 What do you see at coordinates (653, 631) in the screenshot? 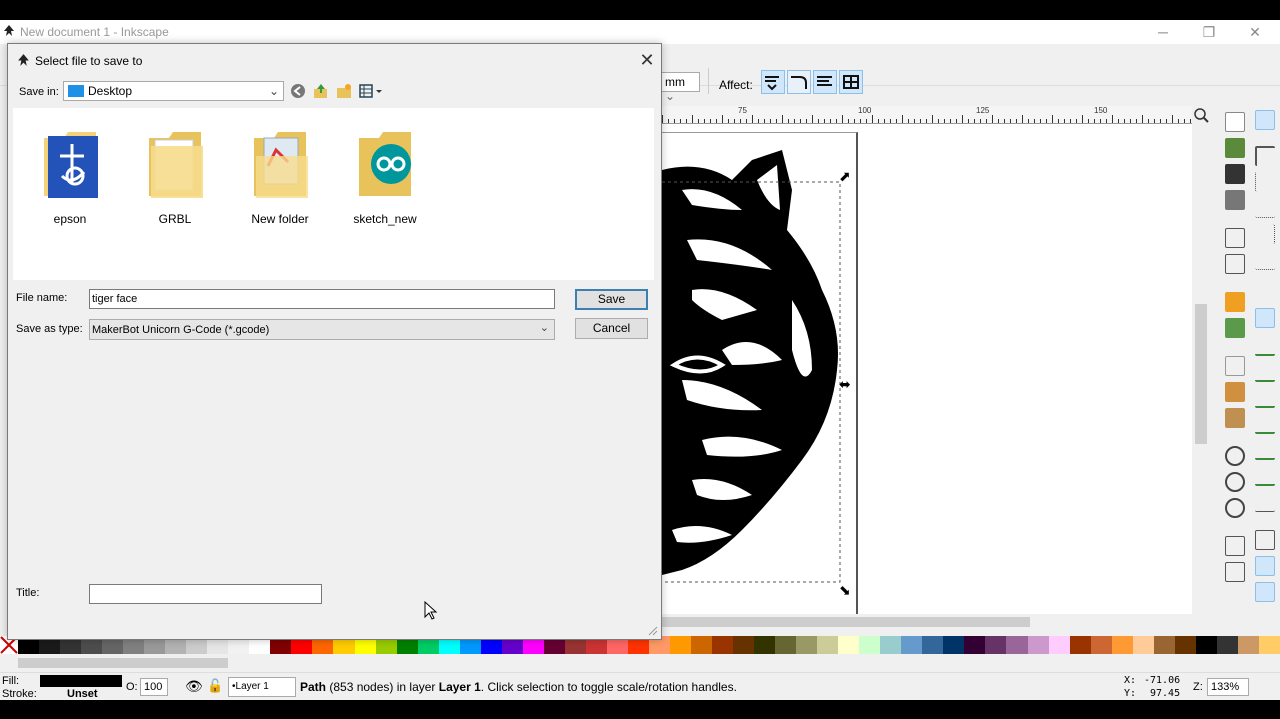
I see `resize-grip-icon` at bounding box center [653, 631].